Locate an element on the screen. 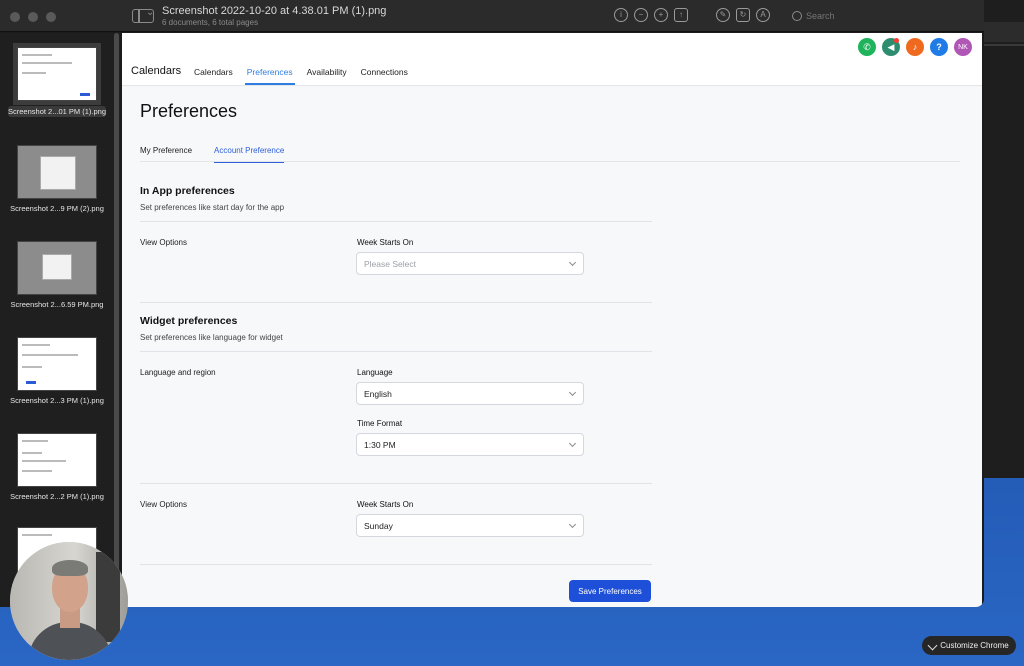 The image size is (1024, 666). customize-chrome-label: Customize Chrome is located at coordinates (974, 645).